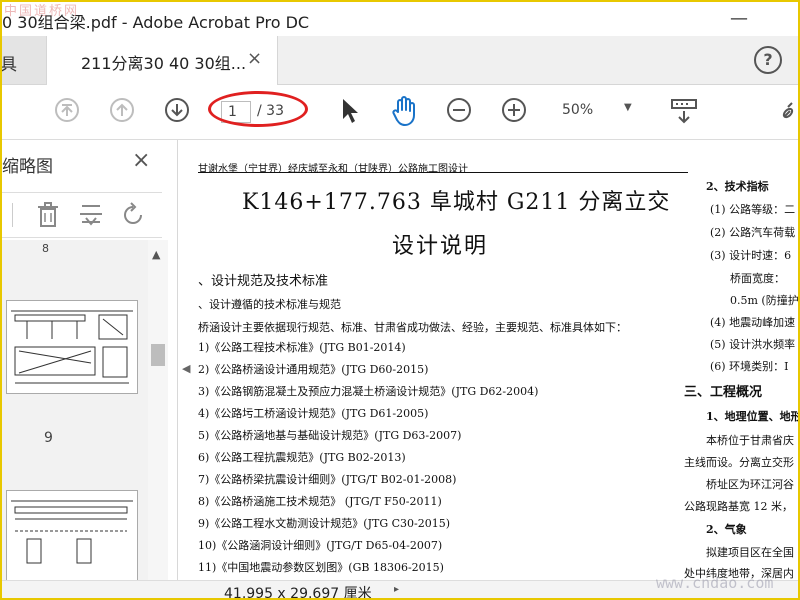 This screenshot has width=800, height=600. What do you see at coordinates (48, 438) in the screenshot?
I see `thumbnail-page-label: 9` at bounding box center [48, 438].